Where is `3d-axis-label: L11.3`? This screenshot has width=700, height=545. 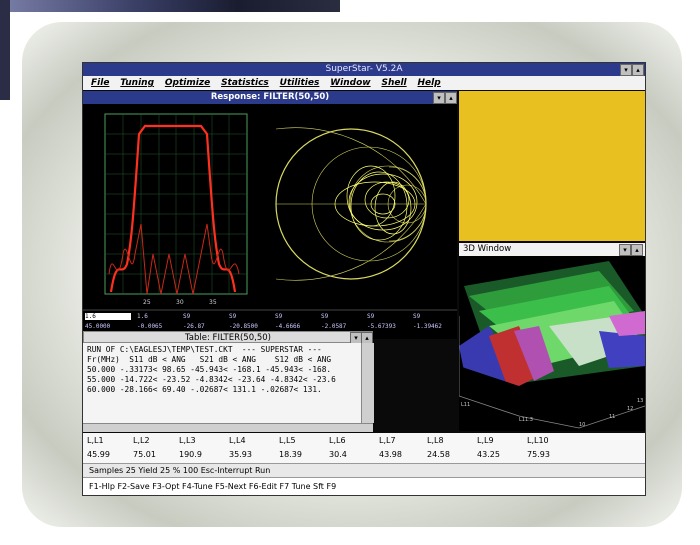
3d-axis-label: L11.3 is located at coordinates (526, 420).